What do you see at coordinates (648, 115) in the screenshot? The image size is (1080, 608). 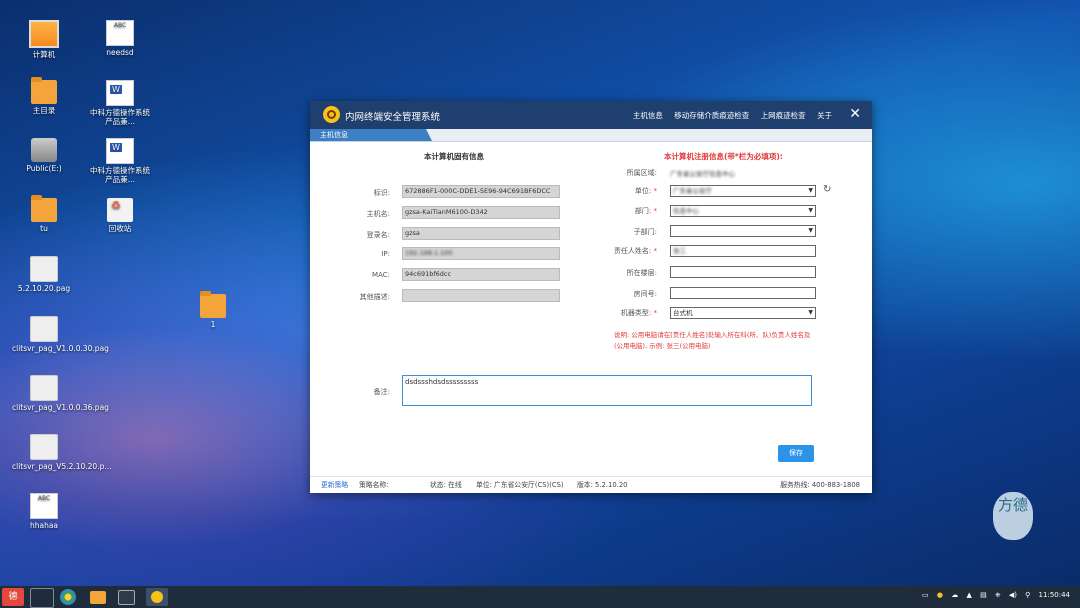 I see `menu-host-info: 主机信息` at bounding box center [648, 115].